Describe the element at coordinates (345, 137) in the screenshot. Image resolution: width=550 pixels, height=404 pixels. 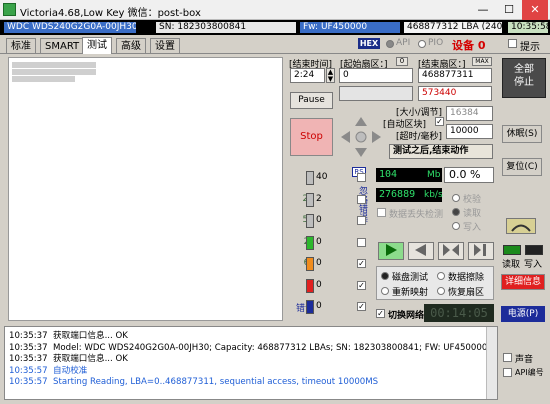
I see `arrow-left-icon` at that location.